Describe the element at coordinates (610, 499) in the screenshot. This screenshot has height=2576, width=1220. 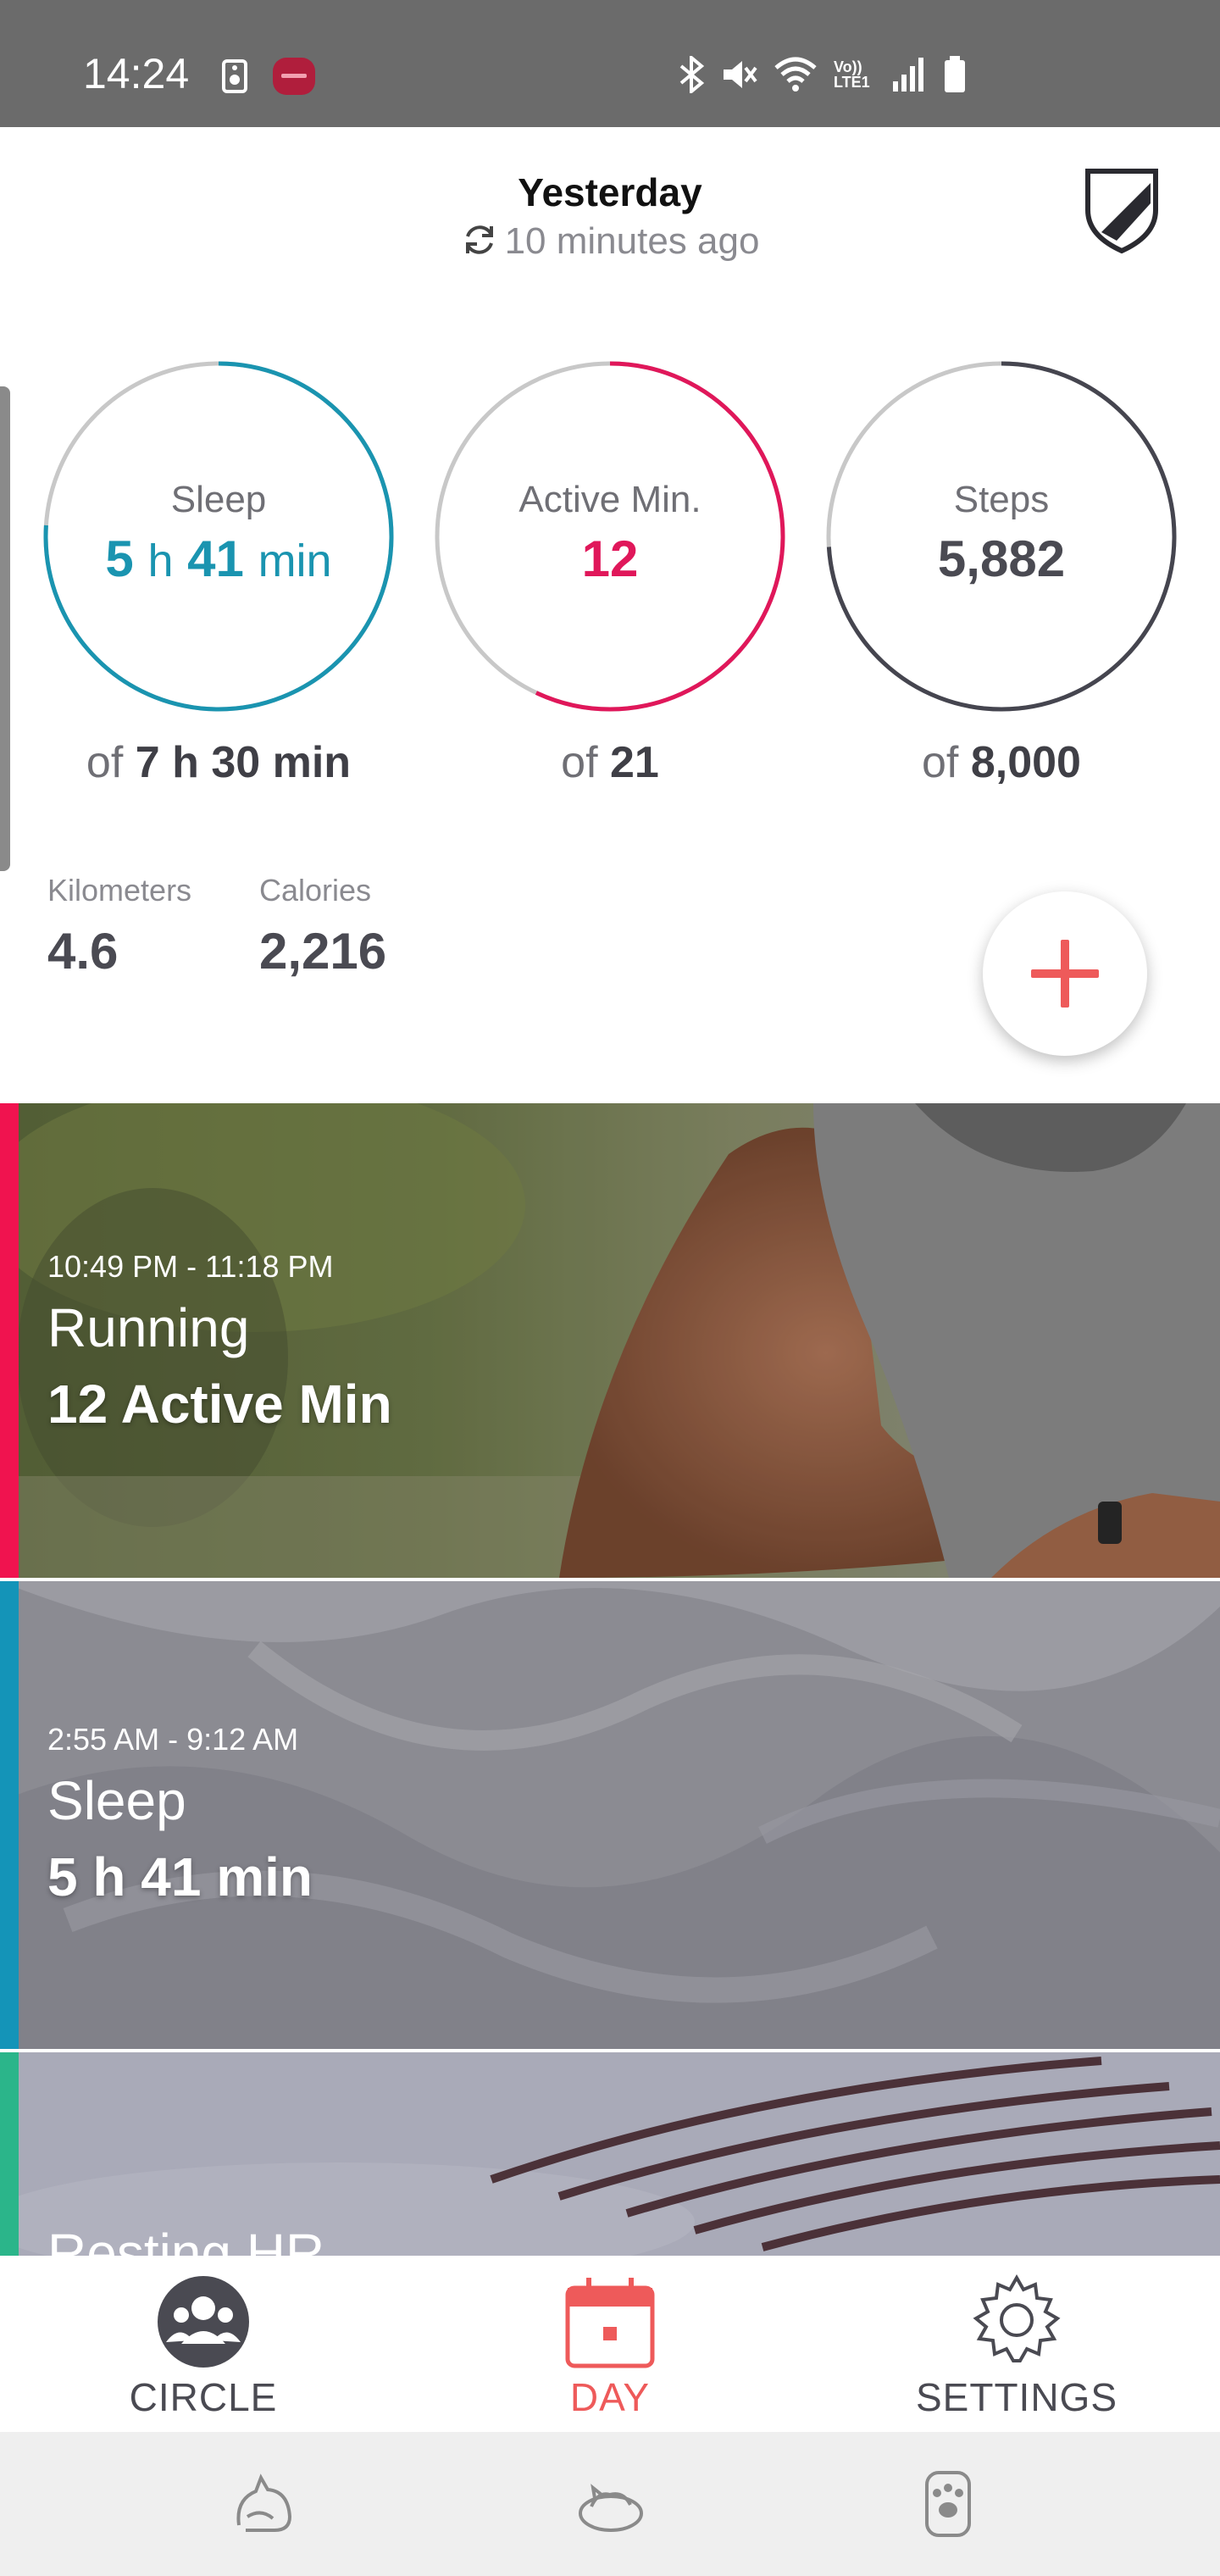
I see `active-min-label: Active Min.` at that location.